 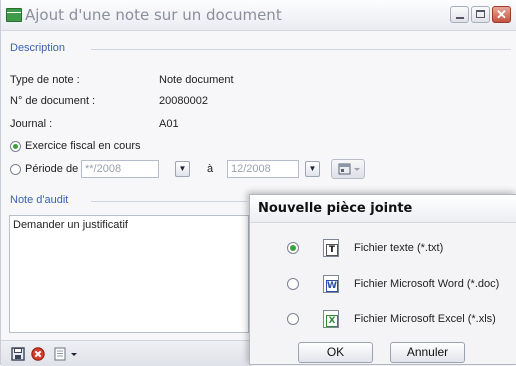 What do you see at coordinates (15, 169) in the screenshot?
I see `periode-radio` at bounding box center [15, 169].